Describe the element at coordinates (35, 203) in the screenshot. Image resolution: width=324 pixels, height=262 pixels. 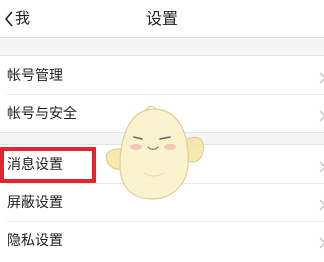
I see `settings-item-label: 屏蔽设置` at that location.